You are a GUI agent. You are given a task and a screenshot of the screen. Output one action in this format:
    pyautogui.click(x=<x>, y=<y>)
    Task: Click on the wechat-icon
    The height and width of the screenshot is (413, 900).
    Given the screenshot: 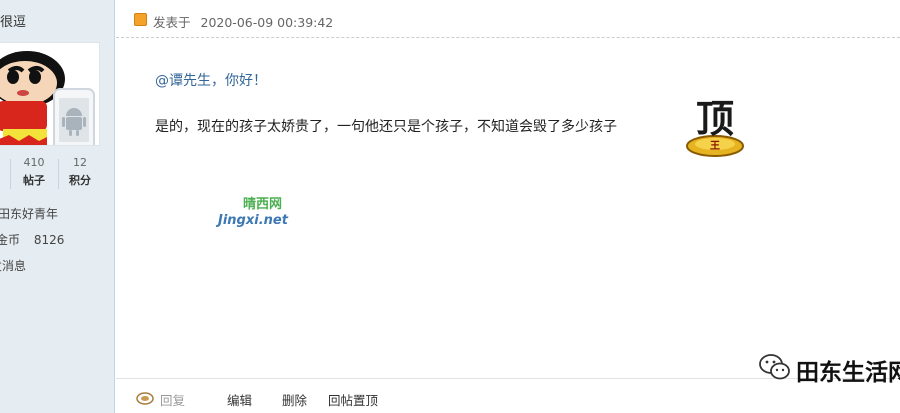 What is the action you would take?
    pyautogui.click(x=775, y=367)
    